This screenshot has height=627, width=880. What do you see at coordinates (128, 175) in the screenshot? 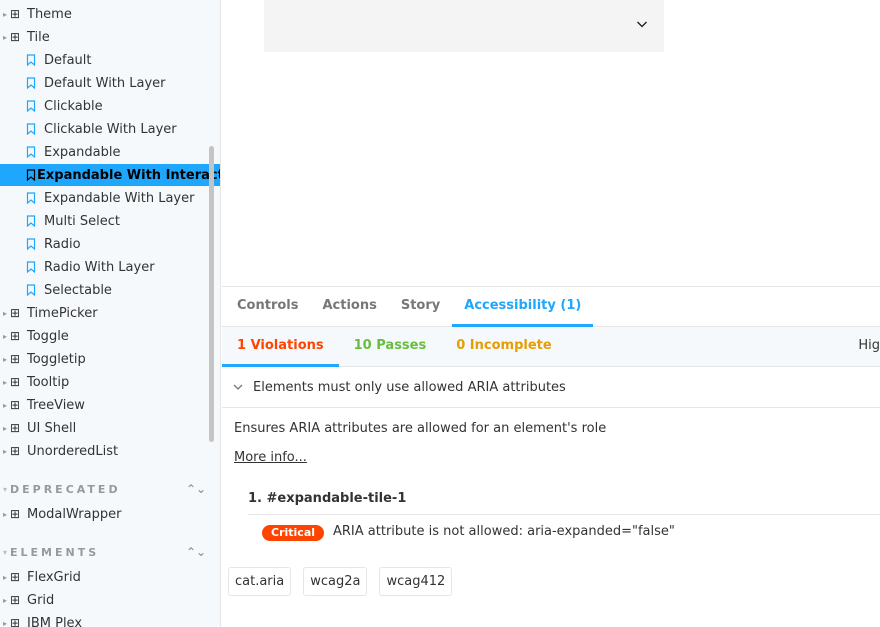
I see `sidebar-item-label: Expandable With Interactive` at bounding box center [128, 175].